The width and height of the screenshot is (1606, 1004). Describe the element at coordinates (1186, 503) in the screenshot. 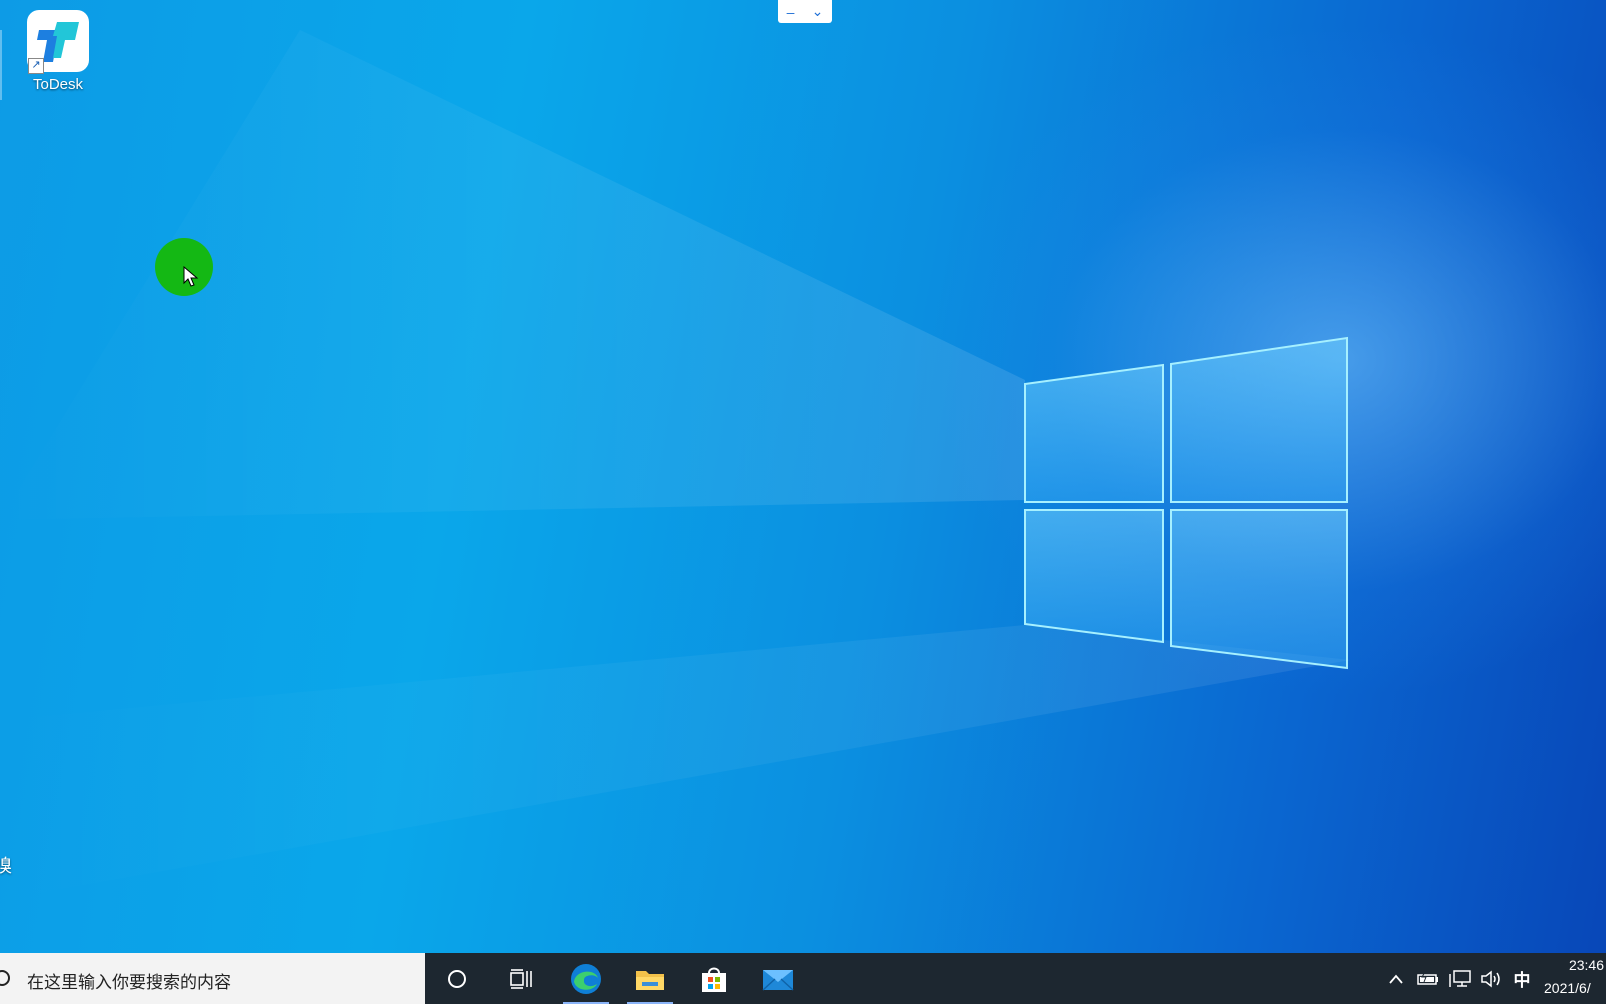

I see `windows-logo` at that location.